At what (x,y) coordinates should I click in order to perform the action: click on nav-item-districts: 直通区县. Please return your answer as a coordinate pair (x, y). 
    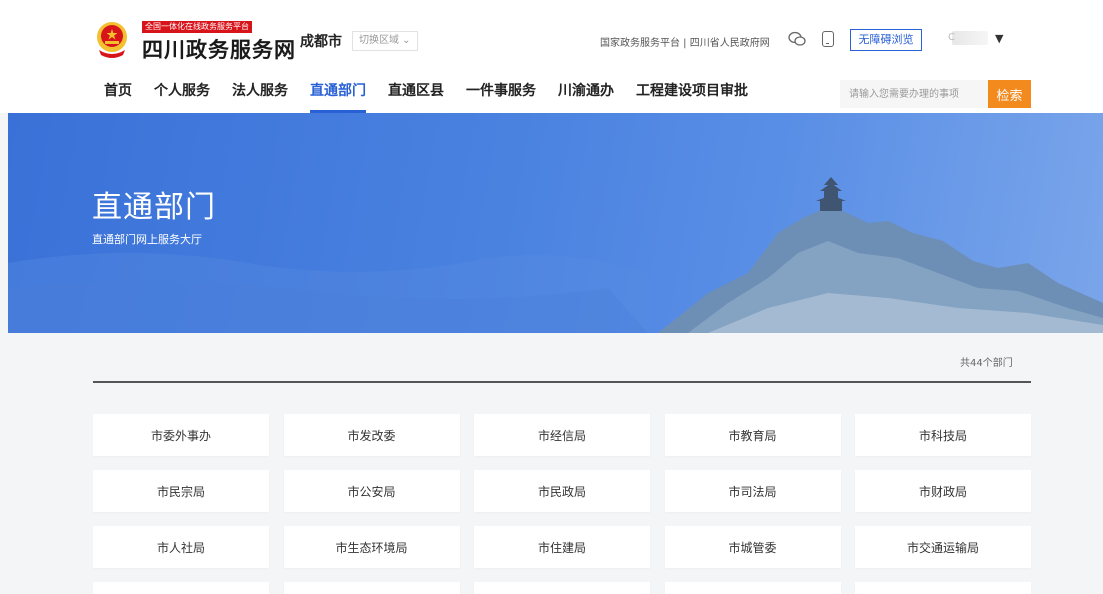
    Looking at the image, I should click on (416, 96).